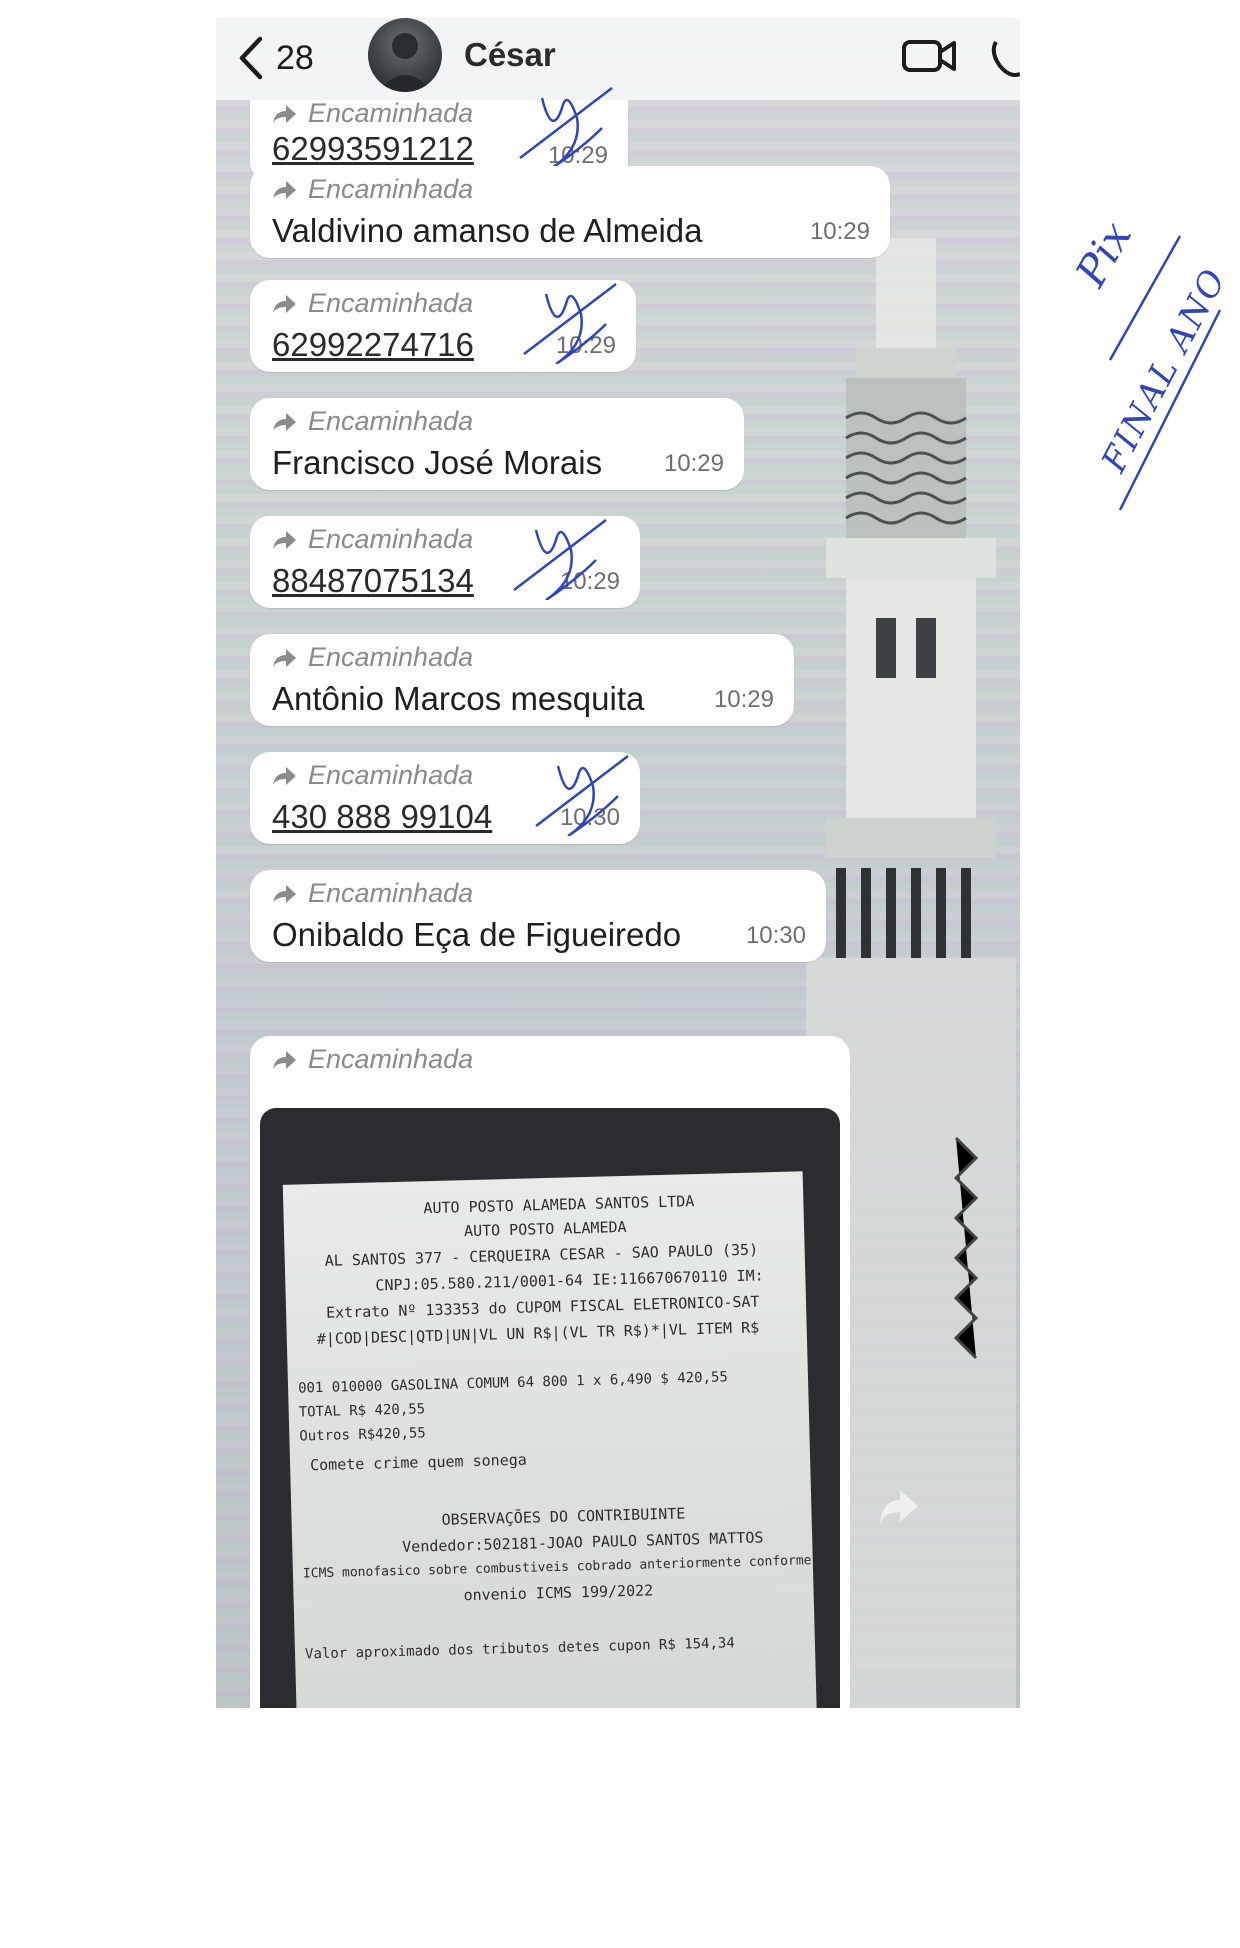  Describe the element at coordinates (899, 1507) in the screenshot. I see `share-arrow-icon` at that location.